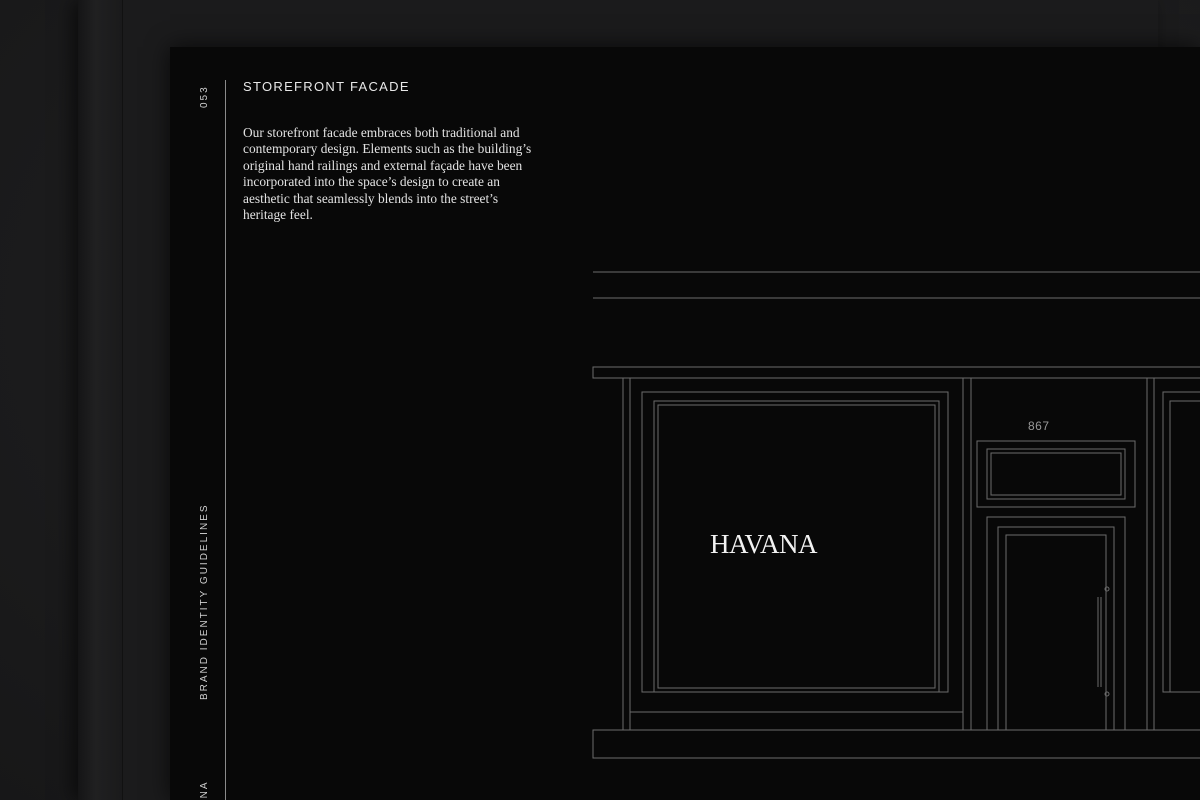  What do you see at coordinates (764, 544) in the screenshot?
I see `storefront-sign-logo: HAVANA` at bounding box center [764, 544].